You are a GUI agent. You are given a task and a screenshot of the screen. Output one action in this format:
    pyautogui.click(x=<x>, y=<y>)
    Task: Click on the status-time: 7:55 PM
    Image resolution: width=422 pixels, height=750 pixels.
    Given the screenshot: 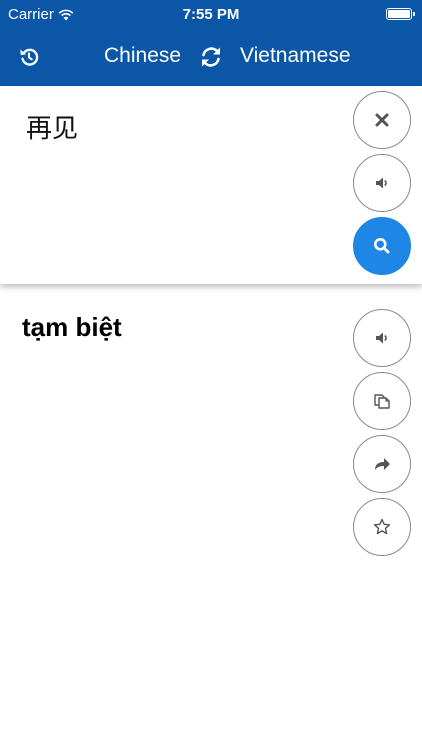 What is the action you would take?
    pyautogui.click(x=211, y=14)
    